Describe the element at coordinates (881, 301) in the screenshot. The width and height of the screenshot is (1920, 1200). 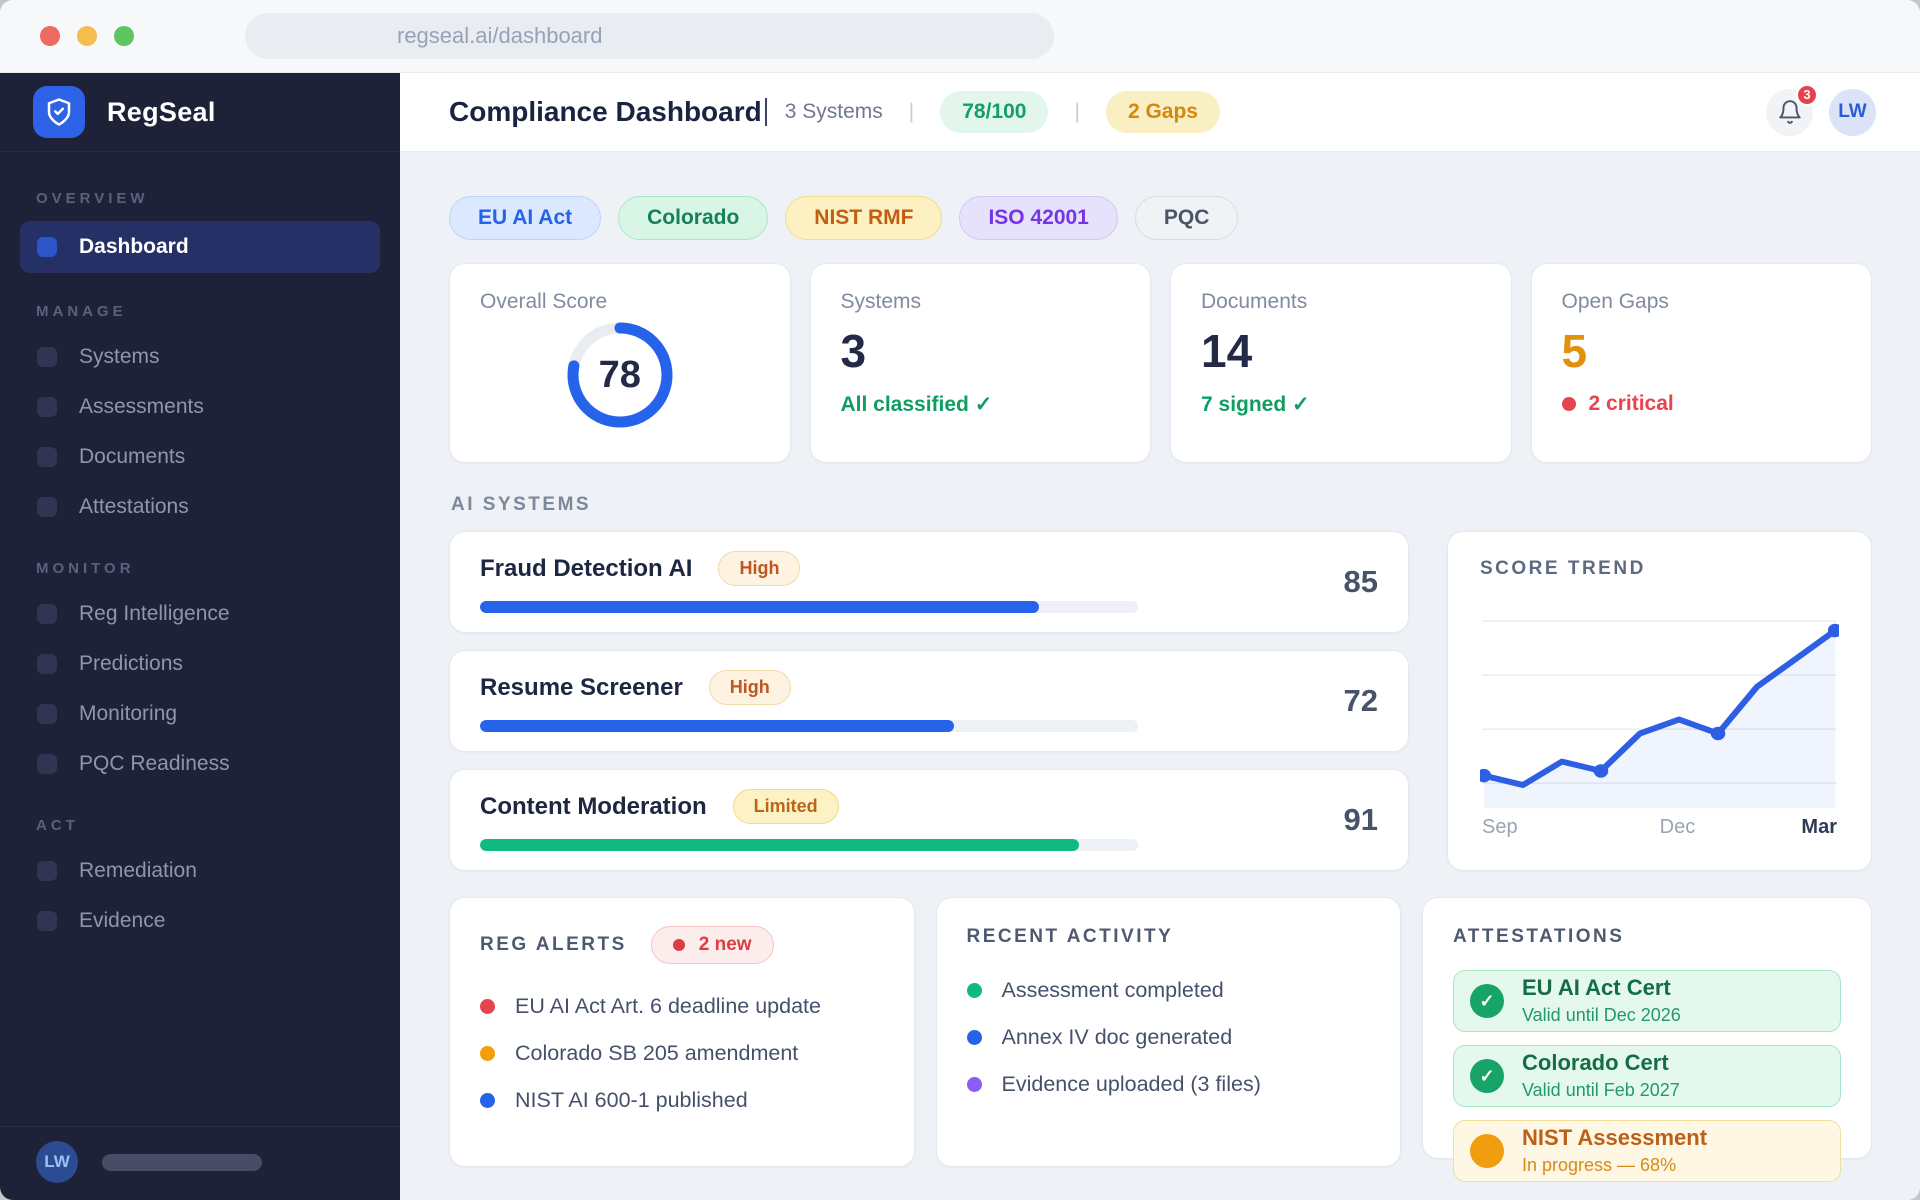
I see `stat-label: Systems` at that location.